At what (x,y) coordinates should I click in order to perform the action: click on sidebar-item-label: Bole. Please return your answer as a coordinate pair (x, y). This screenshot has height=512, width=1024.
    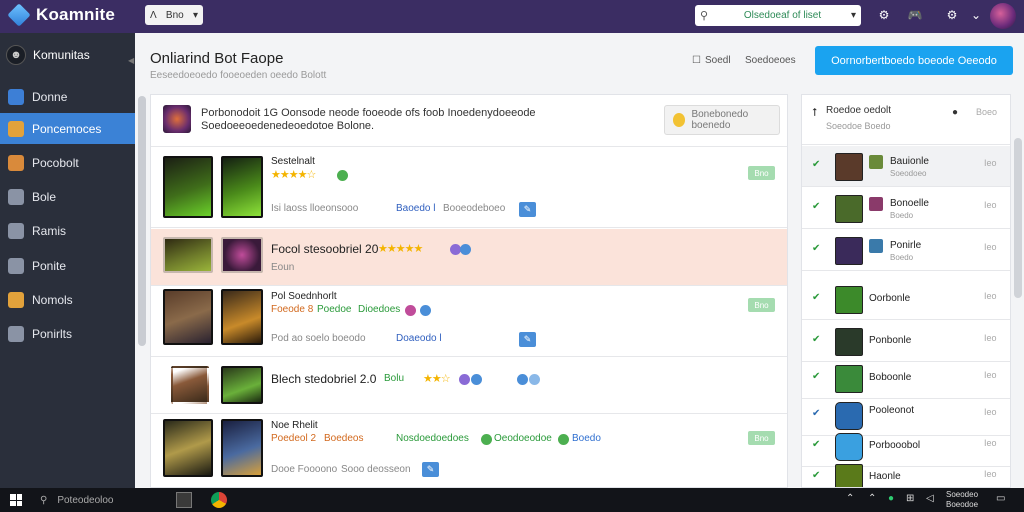
    Looking at the image, I should click on (44, 196).